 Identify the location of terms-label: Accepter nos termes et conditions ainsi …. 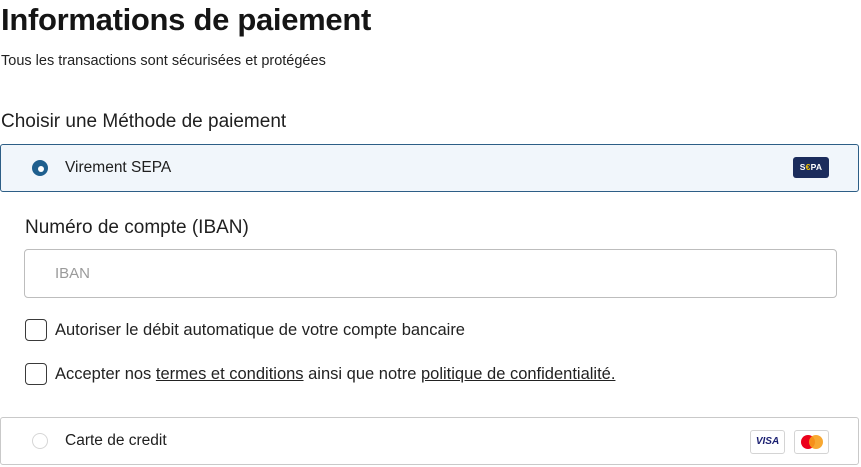
(335, 374).